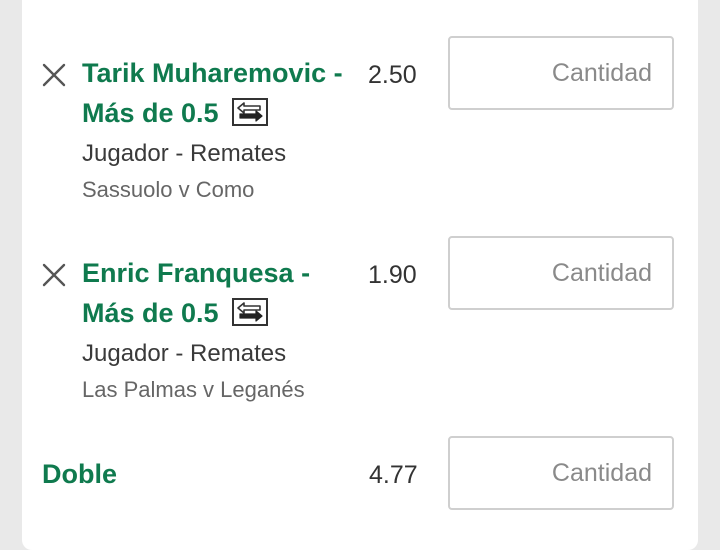 The image size is (720, 550). What do you see at coordinates (392, 75) in the screenshot?
I see `selection-odds: 2.50` at bounding box center [392, 75].